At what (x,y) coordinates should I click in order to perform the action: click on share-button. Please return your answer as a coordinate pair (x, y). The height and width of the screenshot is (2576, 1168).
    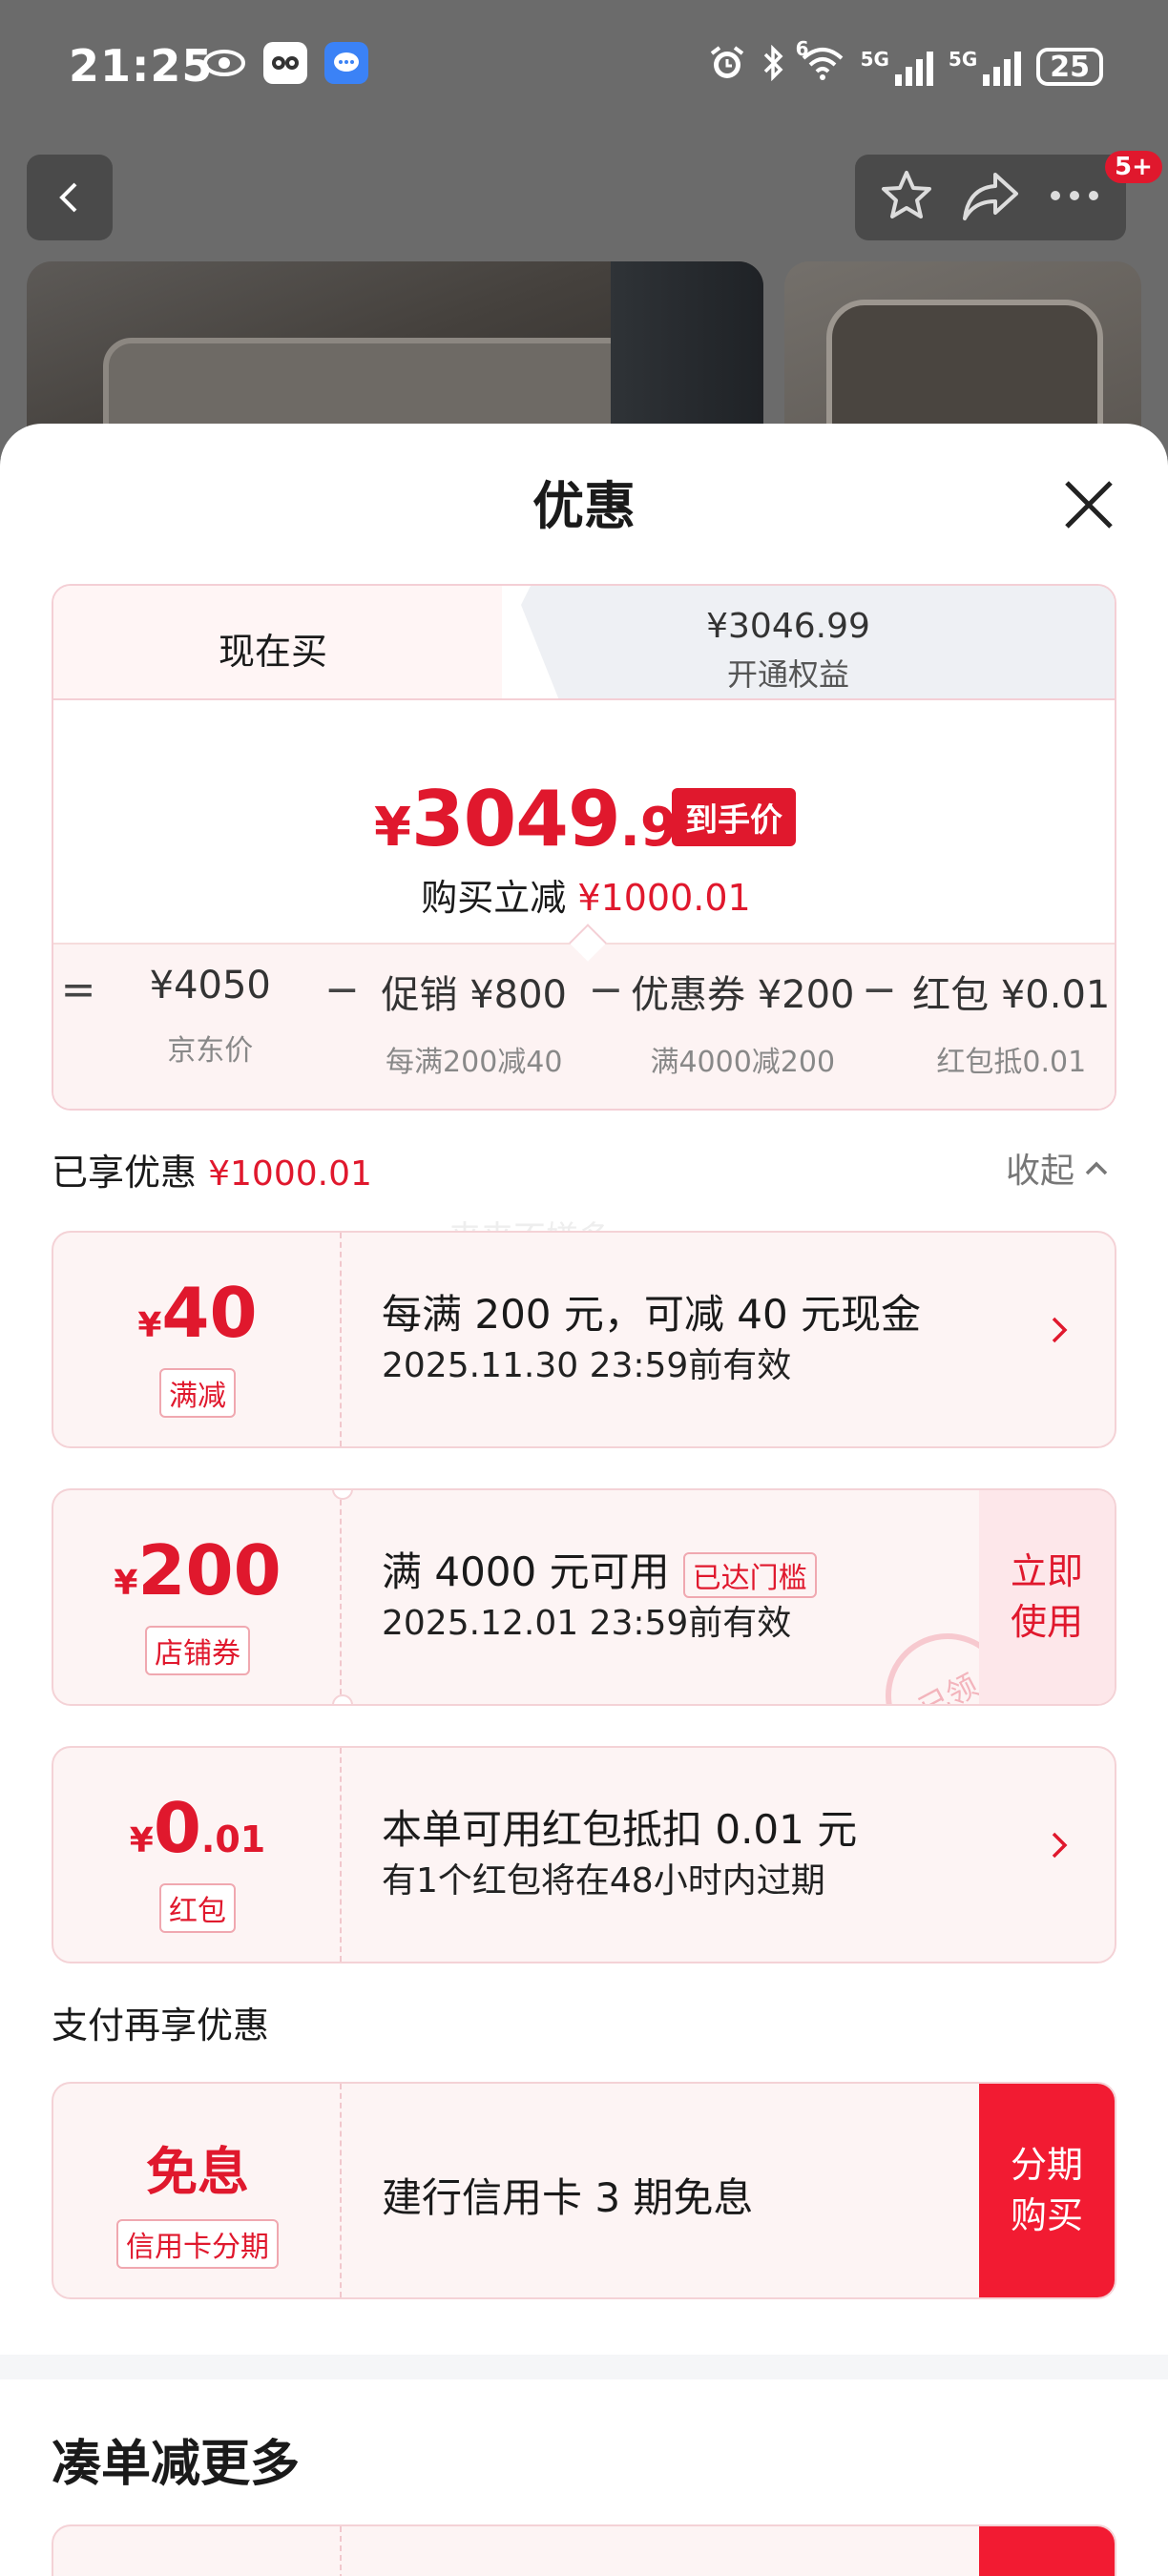
    Looking at the image, I should click on (990, 197).